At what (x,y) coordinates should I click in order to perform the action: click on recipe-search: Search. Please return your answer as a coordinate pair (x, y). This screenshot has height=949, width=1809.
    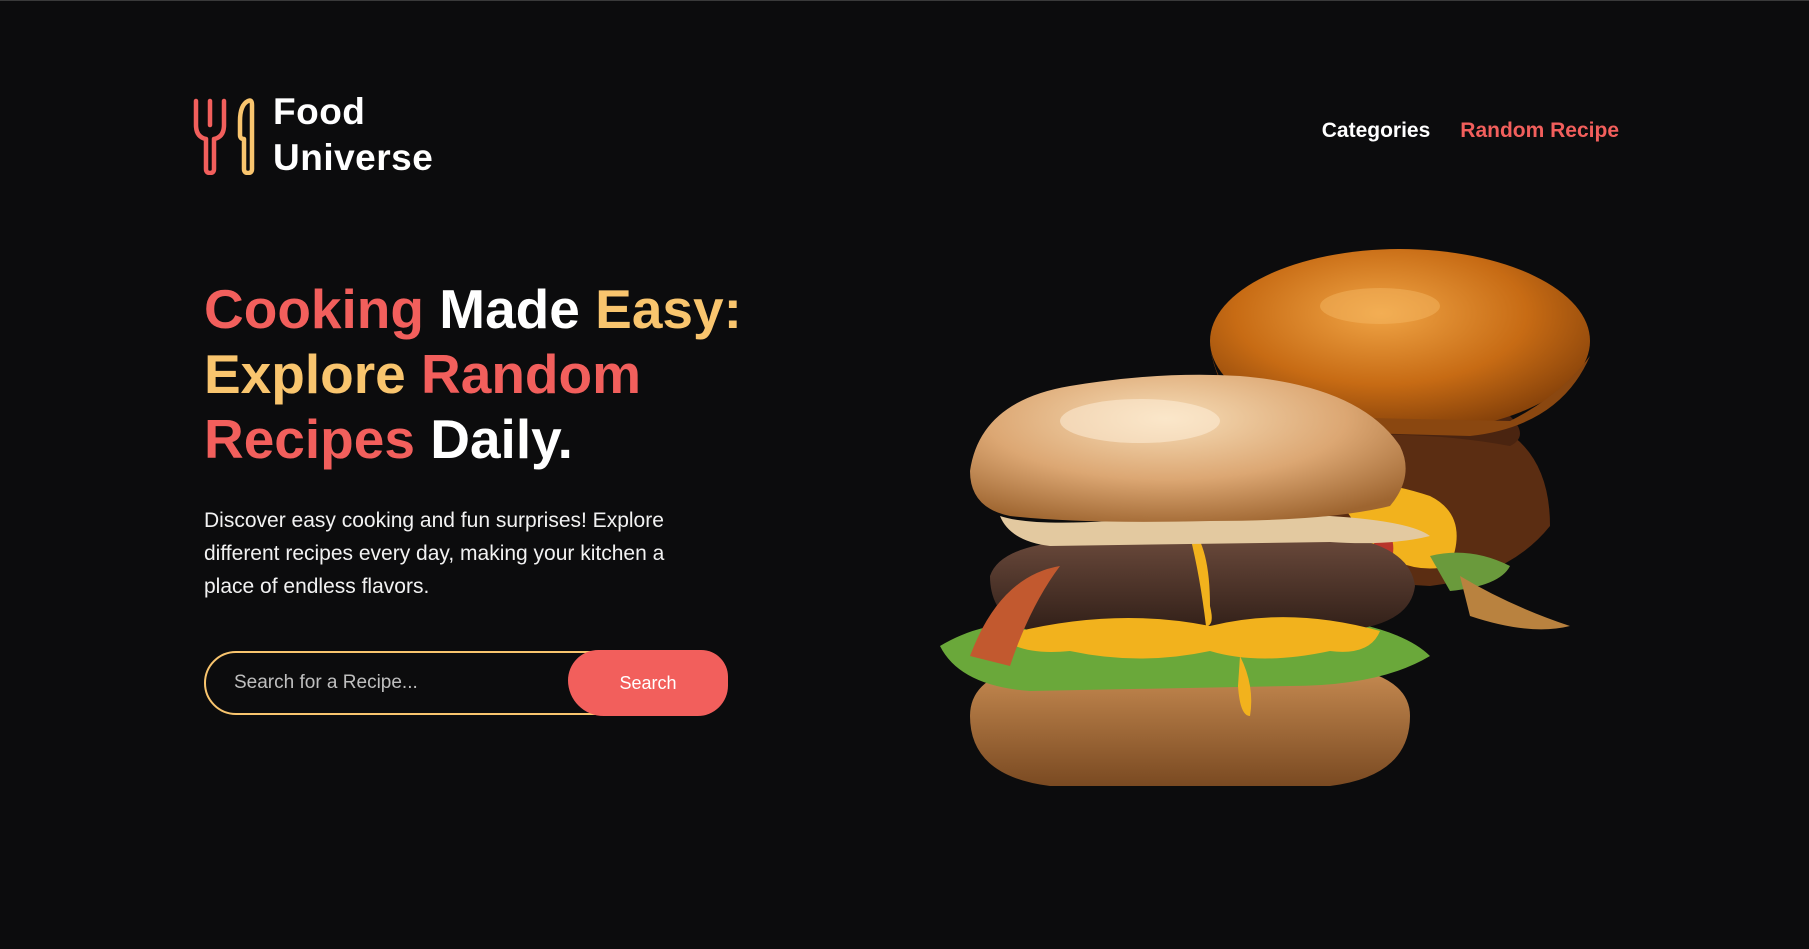
    Looking at the image, I should click on (466, 683).